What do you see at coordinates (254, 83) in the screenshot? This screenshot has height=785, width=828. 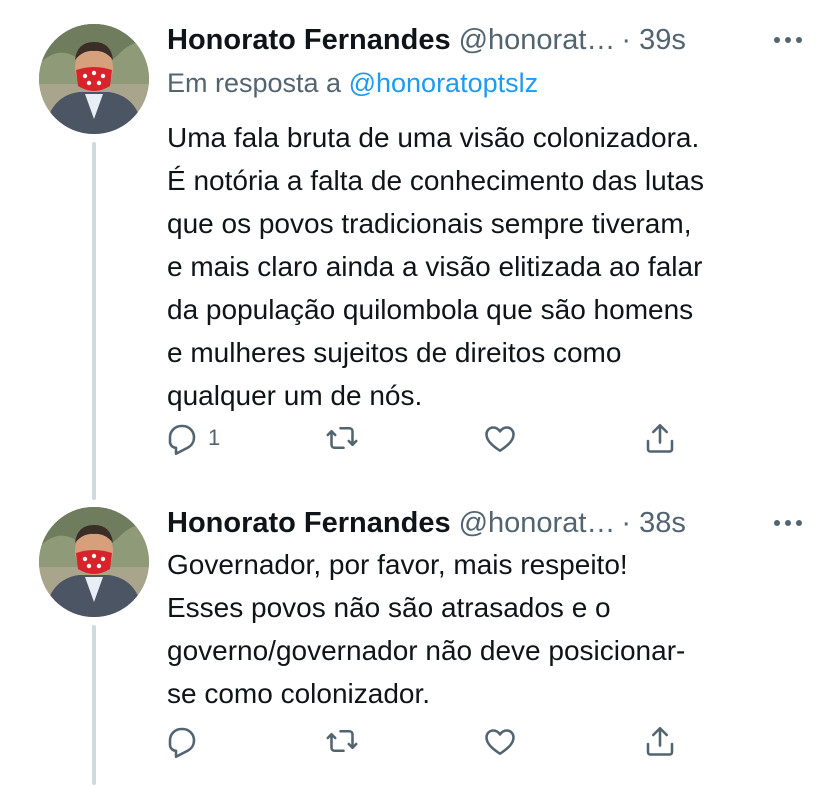 I see `replying-to-label: Em resposta a` at bounding box center [254, 83].